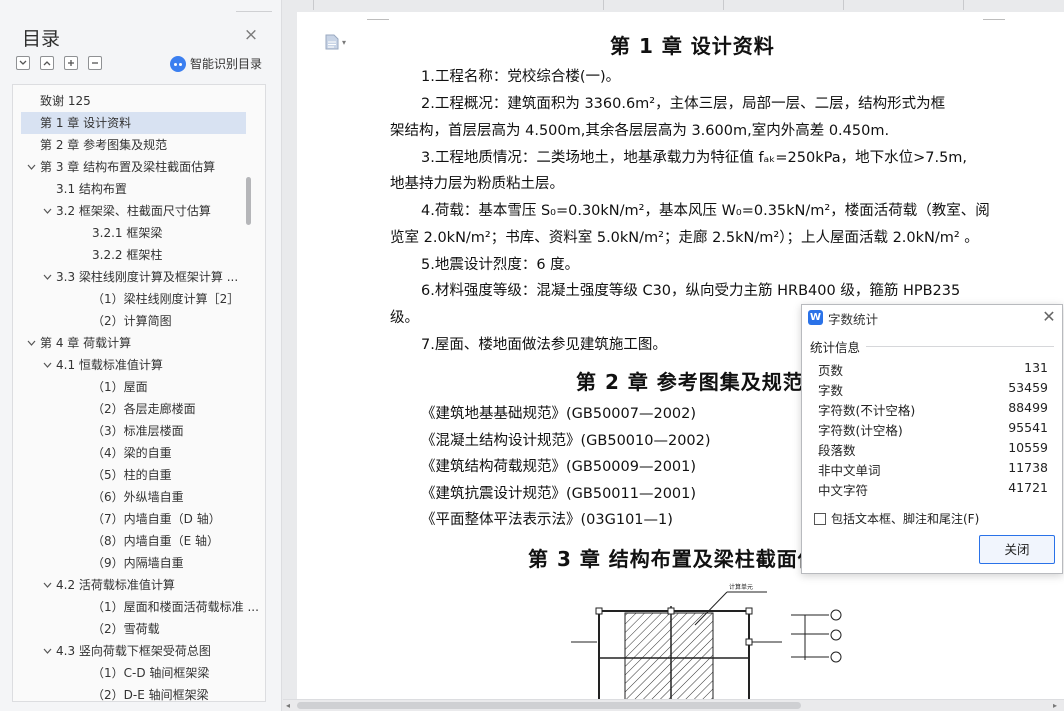 This screenshot has height=711, width=1064. Describe the element at coordinates (248, 201) in the screenshot. I see `toc-scrollbar` at that location.